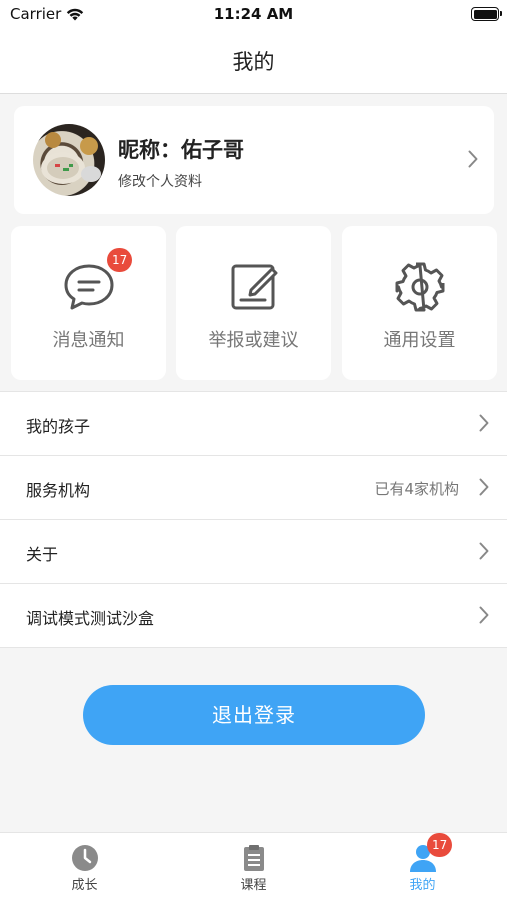  Describe the element at coordinates (422, 885) in the screenshot. I see `tab-label: 我的` at that location.